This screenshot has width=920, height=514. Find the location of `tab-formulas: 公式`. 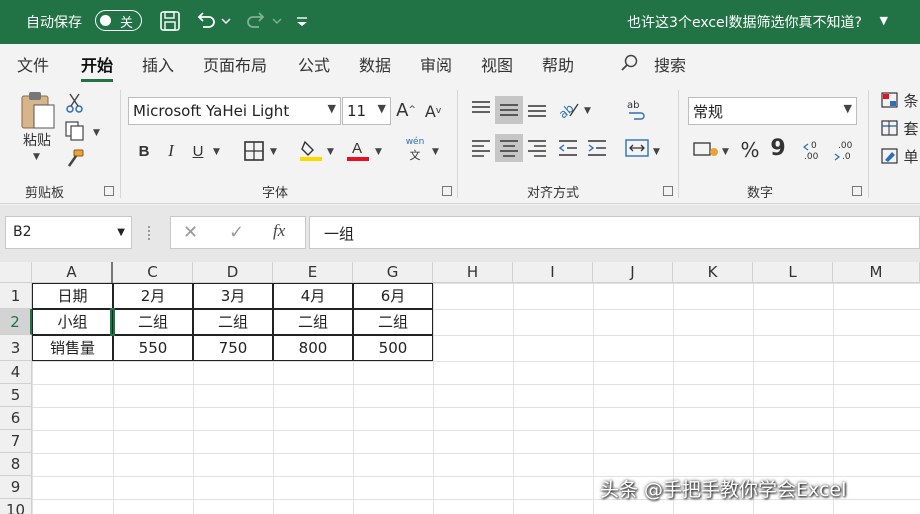

tab-formulas: 公式 is located at coordinates (314, 64).